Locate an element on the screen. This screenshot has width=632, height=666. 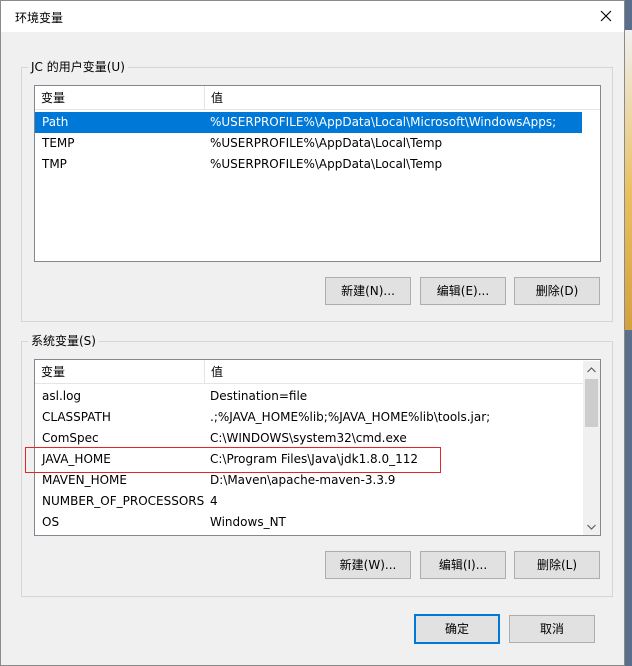
variable-name: NUMBER_OF_PROCESSORS is located at coordinates (123, 501).